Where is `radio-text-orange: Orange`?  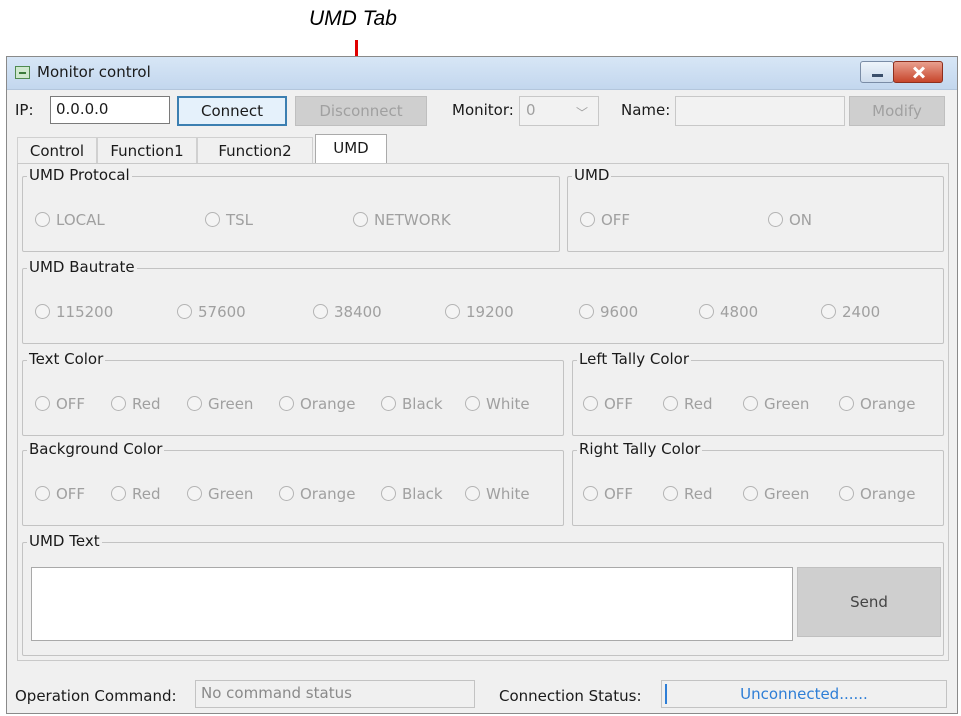
radio-text-orange: Orange is located at coordinates (317, 404).